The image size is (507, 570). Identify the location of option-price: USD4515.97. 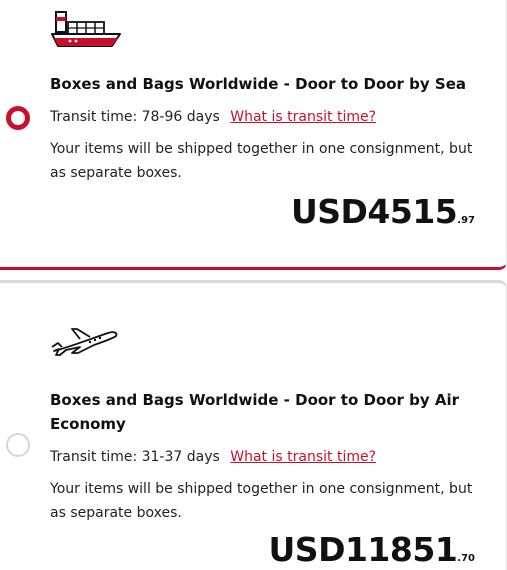
(383, 211).